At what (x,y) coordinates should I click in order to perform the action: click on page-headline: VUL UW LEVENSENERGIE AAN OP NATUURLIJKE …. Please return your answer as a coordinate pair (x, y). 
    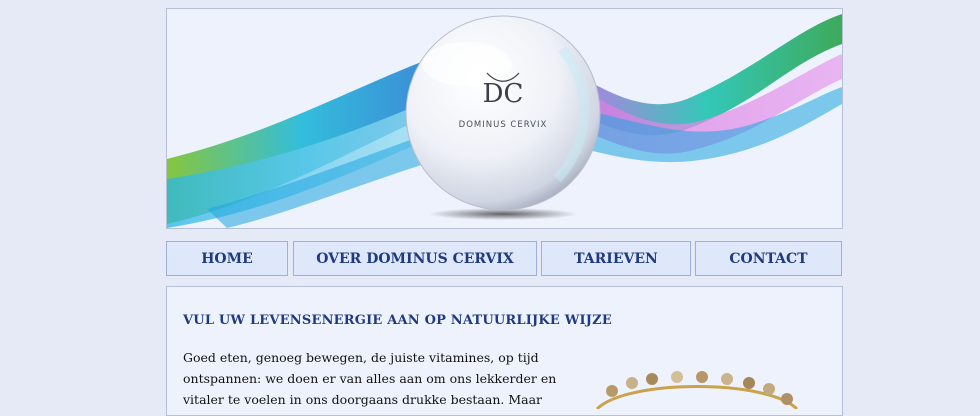
    Looking at the image, I should click on (397, 320).